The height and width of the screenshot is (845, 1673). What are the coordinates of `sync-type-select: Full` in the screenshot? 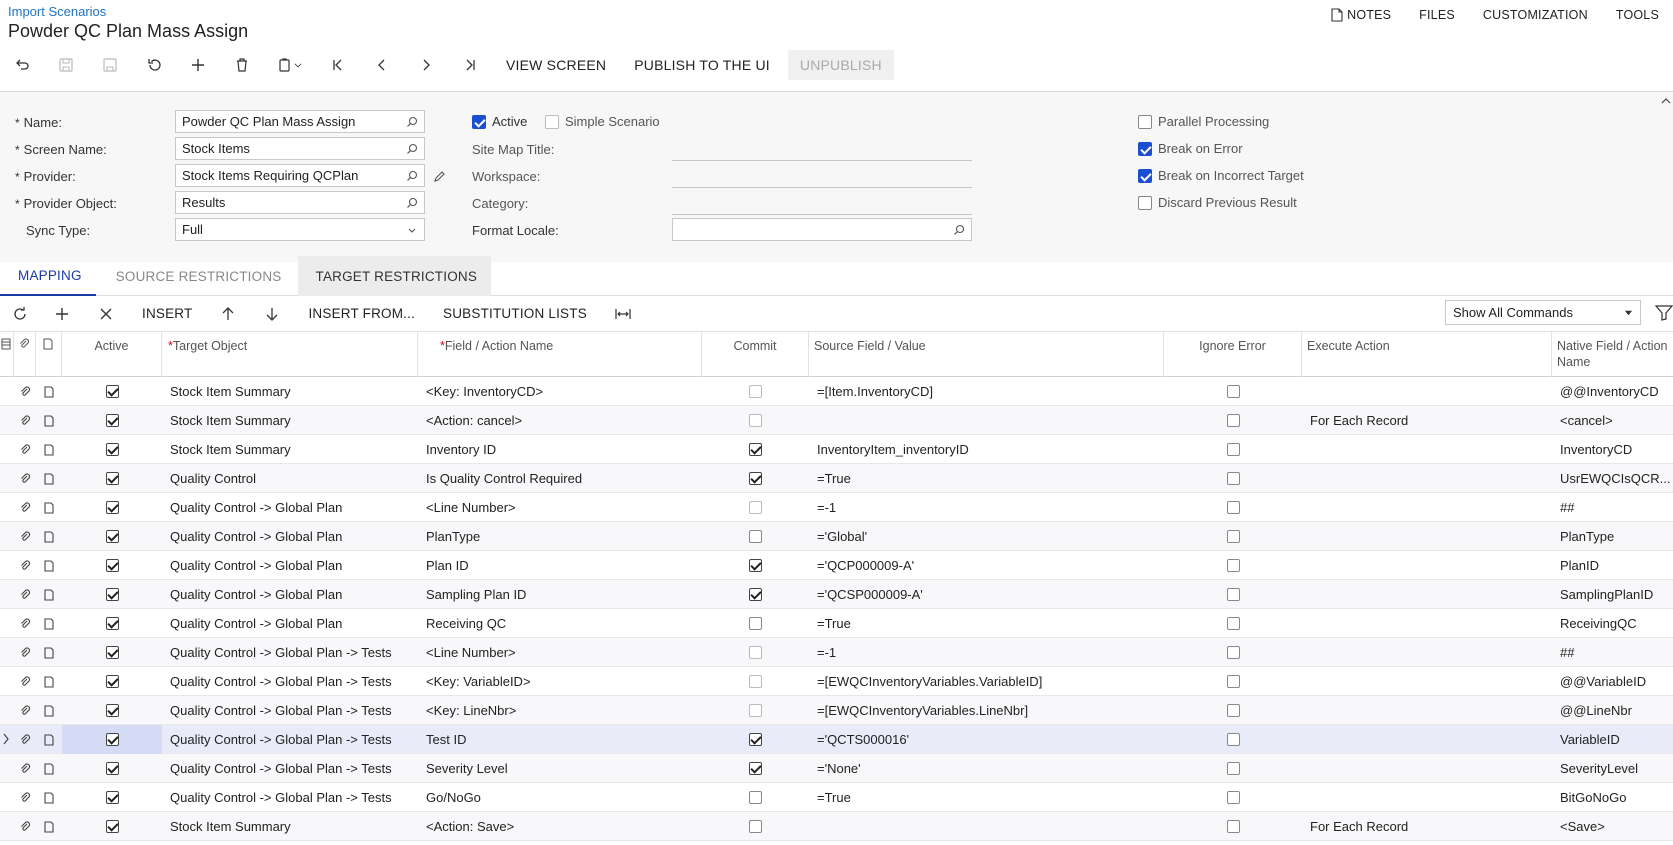 It's located at (300, 229).